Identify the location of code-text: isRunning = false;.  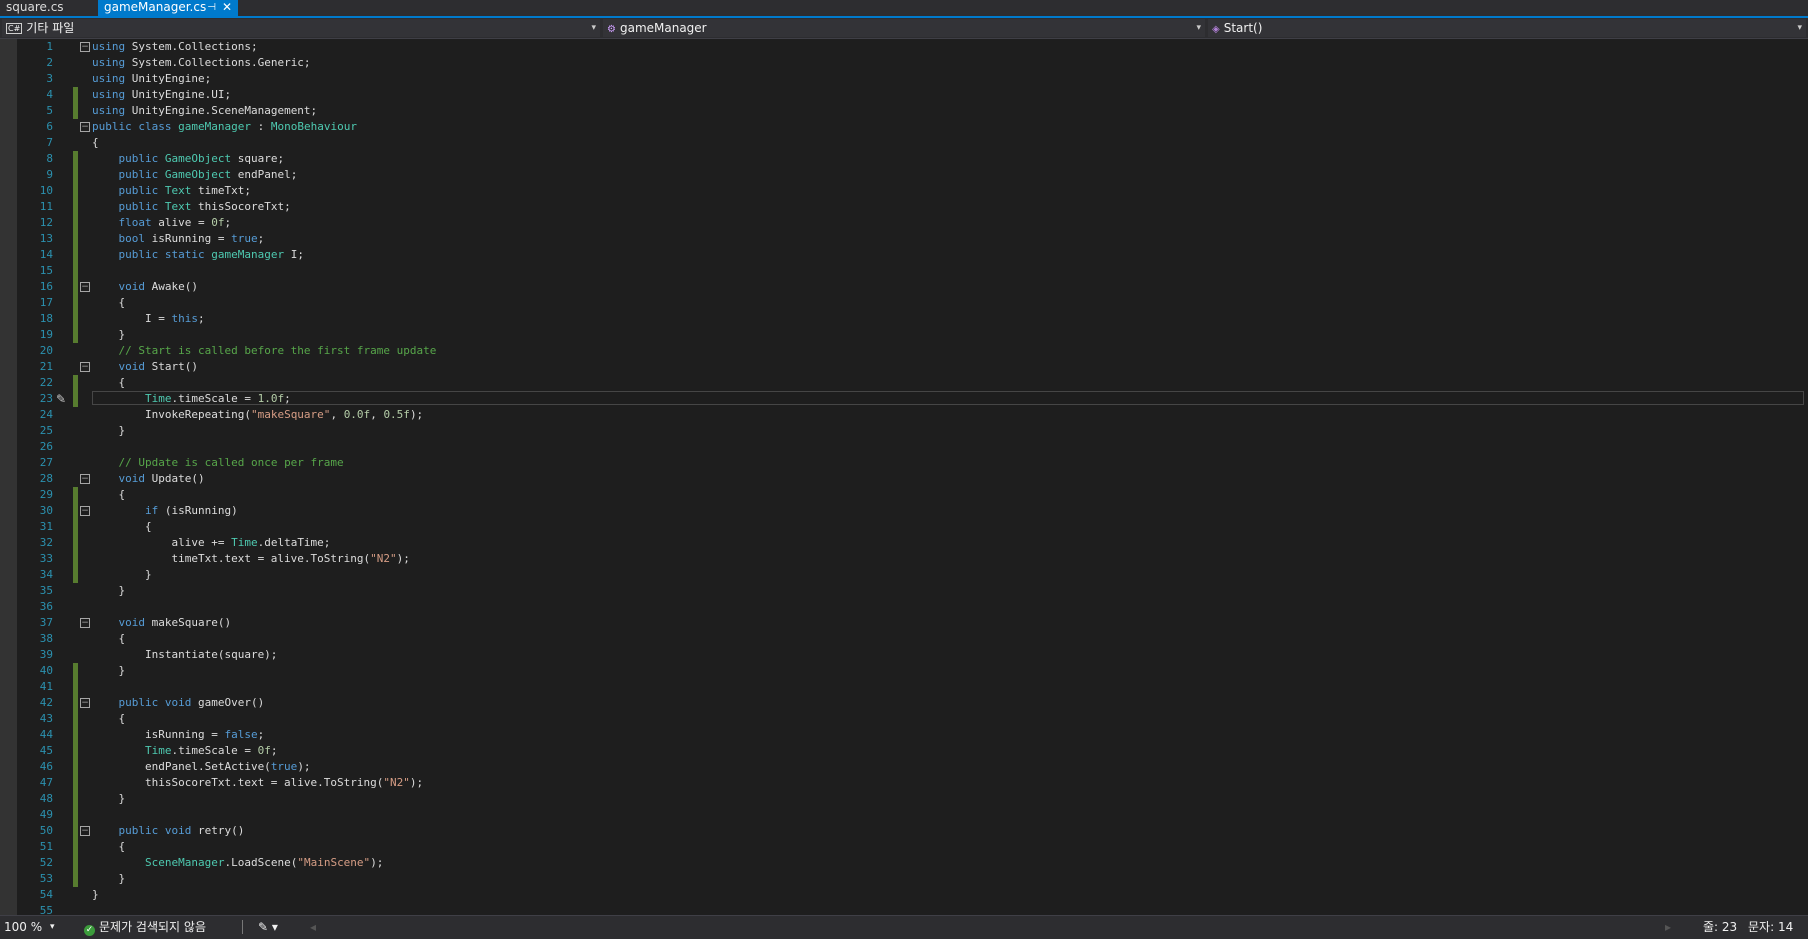
(178, 735).